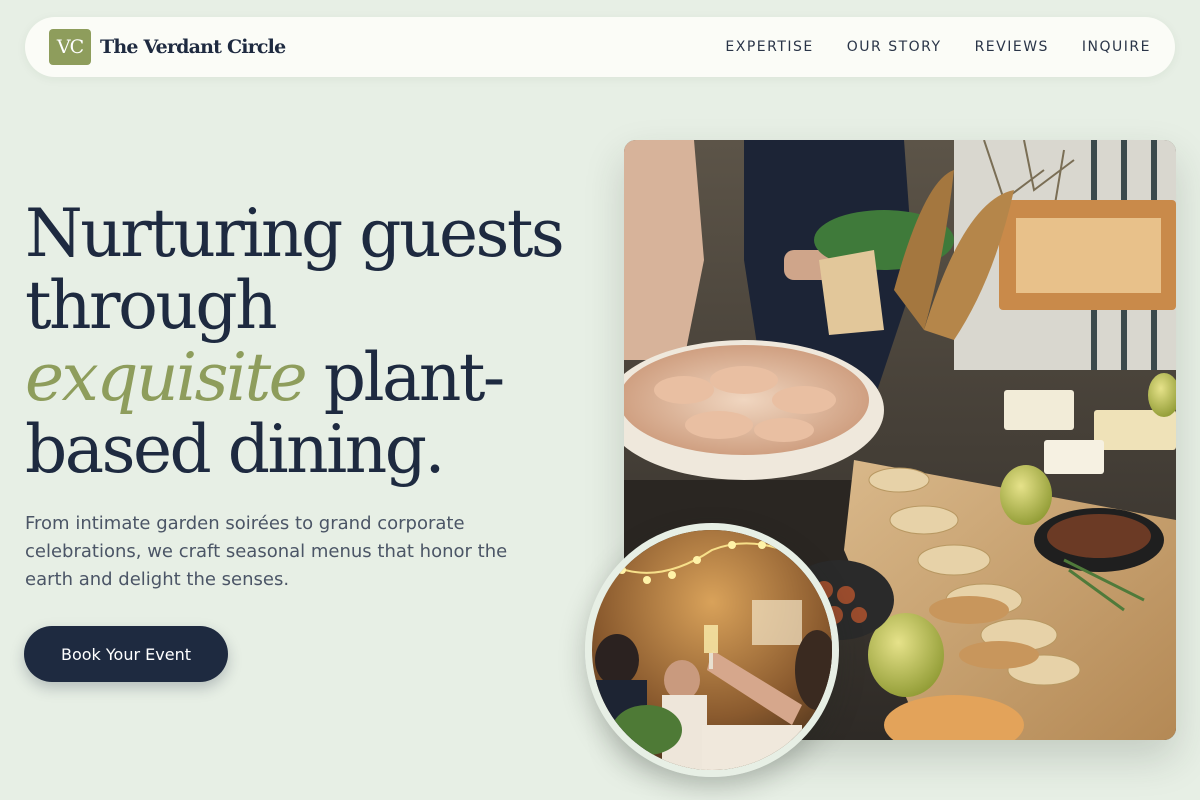 The width and height of the screenshot is (1200, 800). Describe the element at coordinates (712, 650) in the screenshot. I see `guests-toast-photo` at that location.